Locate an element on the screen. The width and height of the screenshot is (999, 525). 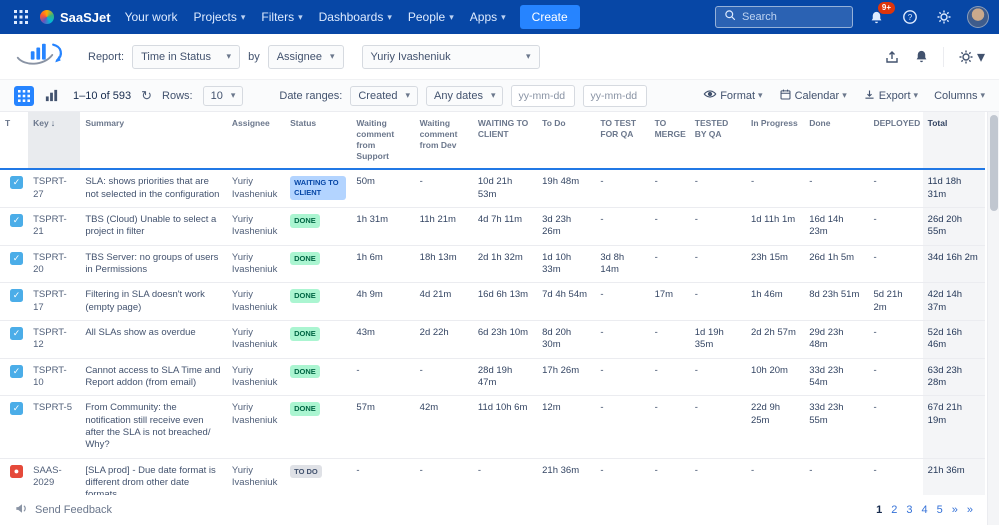
date-mode-select: Any dates ▾ is located at coordinates (465, 95).